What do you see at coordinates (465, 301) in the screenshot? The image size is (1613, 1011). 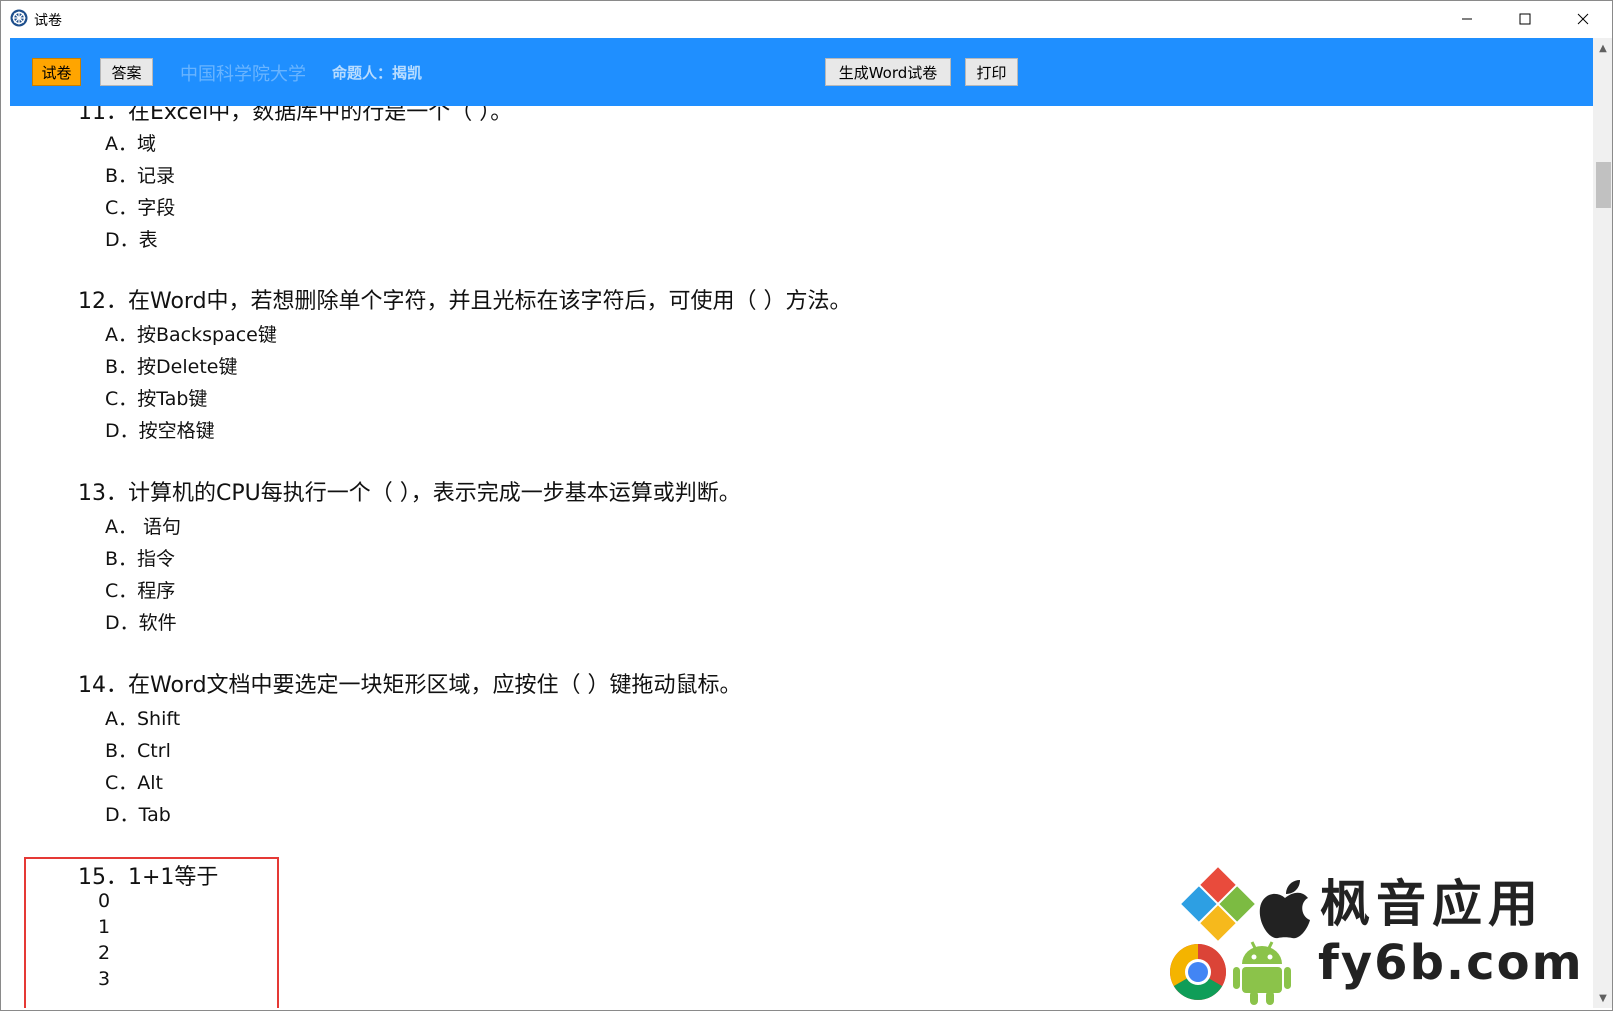 I see `question-12: 12．在Word中，若想删除单个字符，并且光标在该字符后，可使用（ ）方法。` at bounding box center [465, 301].